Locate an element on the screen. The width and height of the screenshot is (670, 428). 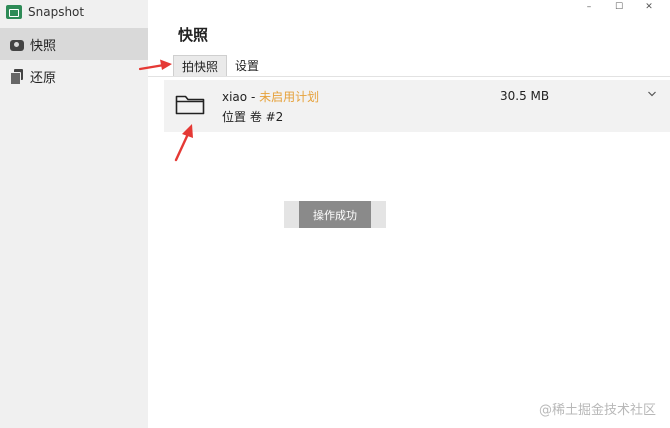
maximize-button: ☐ is located at coordinates (619, 7).